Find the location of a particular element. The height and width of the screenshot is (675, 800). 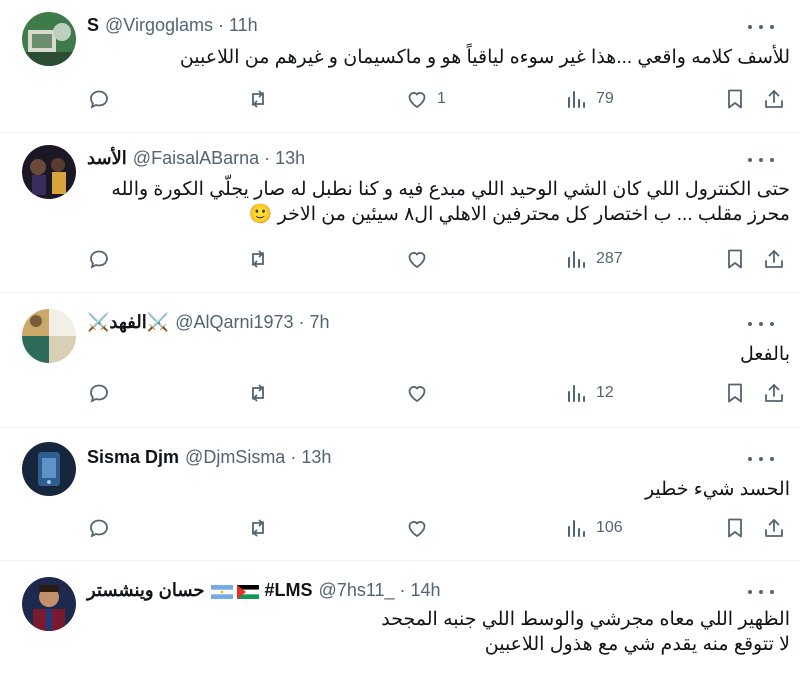

display-name: S is located at coordinates (93, 25).